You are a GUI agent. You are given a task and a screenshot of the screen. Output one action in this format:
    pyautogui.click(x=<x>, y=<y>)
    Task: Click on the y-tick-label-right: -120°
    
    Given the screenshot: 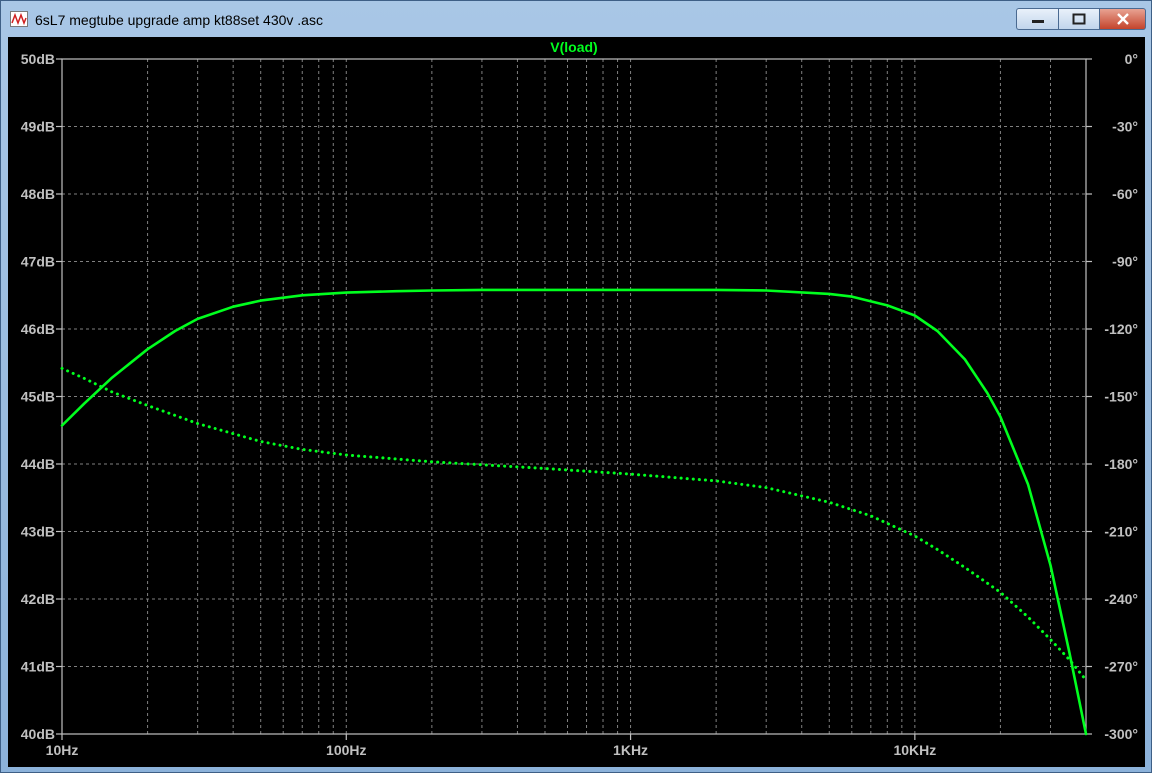 What is the action you would take?
    pyautogui.click(x=1121, y=329)
    